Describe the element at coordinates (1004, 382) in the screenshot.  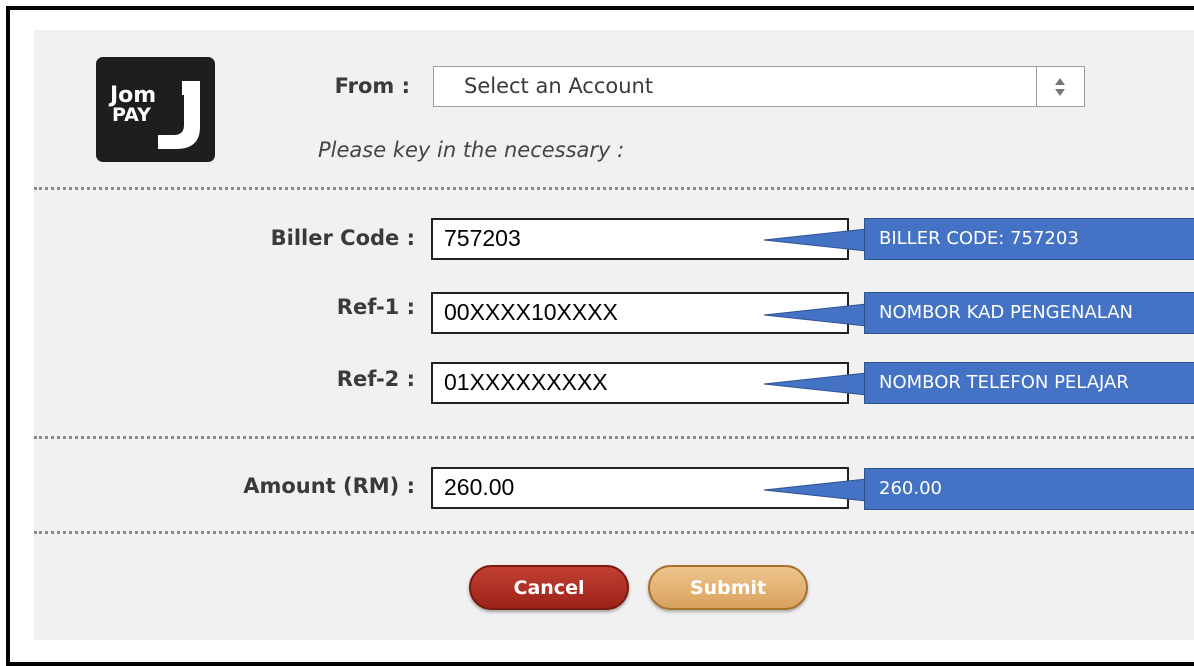
I see `callout-ref2-text: NOMBOR TELEFON PELAJAR` at that location.